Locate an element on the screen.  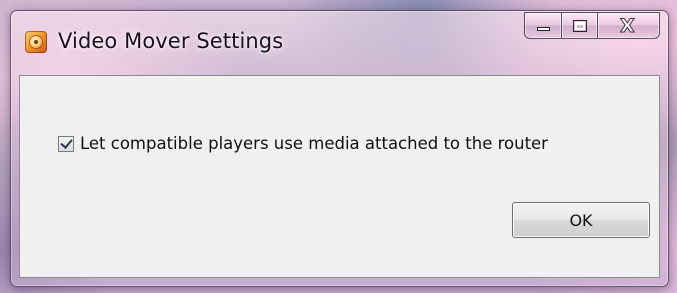
maximize-icon is located at coordinates (580, 26).